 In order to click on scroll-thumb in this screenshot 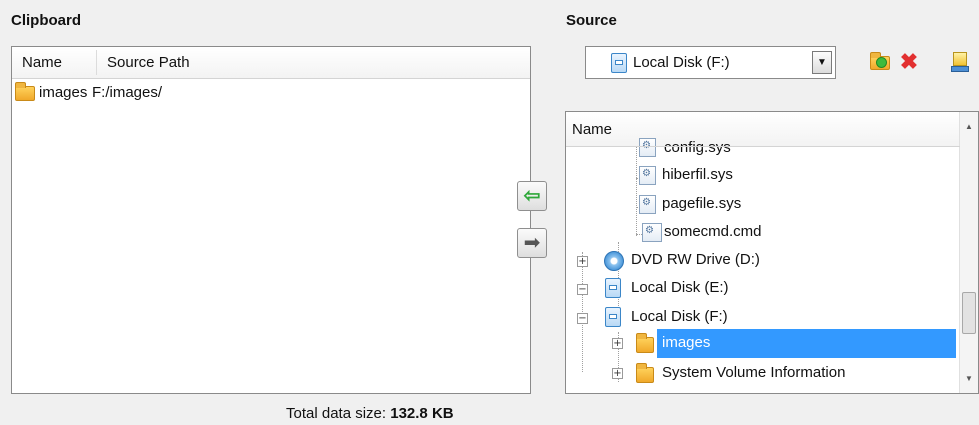, I will do `click(969, 313)`.